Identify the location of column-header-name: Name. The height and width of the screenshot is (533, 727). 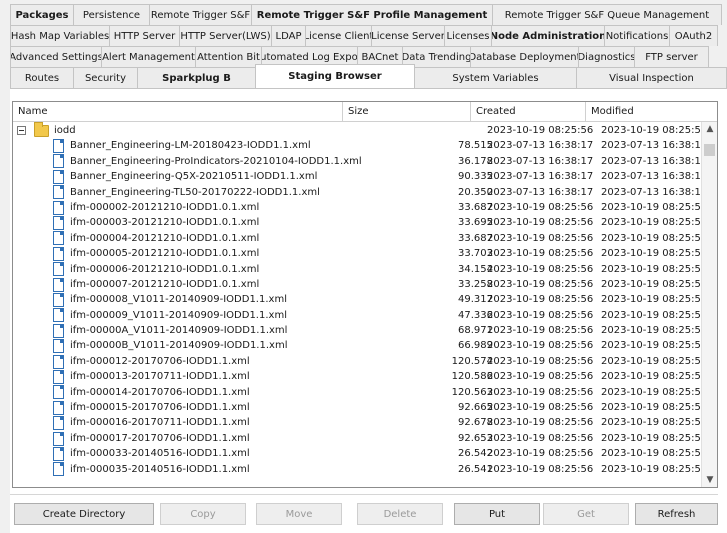
(178, 112).